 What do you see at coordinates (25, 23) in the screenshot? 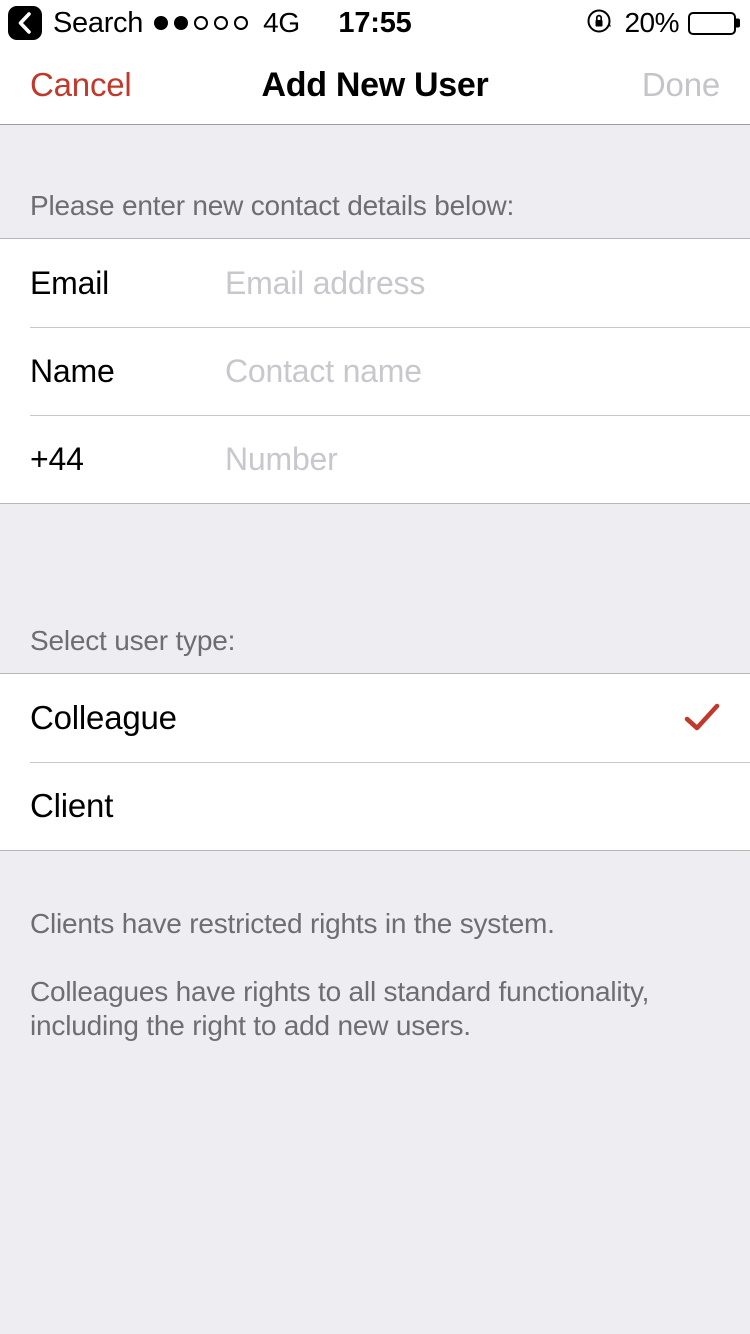
I see `back-chevron-icon` at bounding box center [25, 23].